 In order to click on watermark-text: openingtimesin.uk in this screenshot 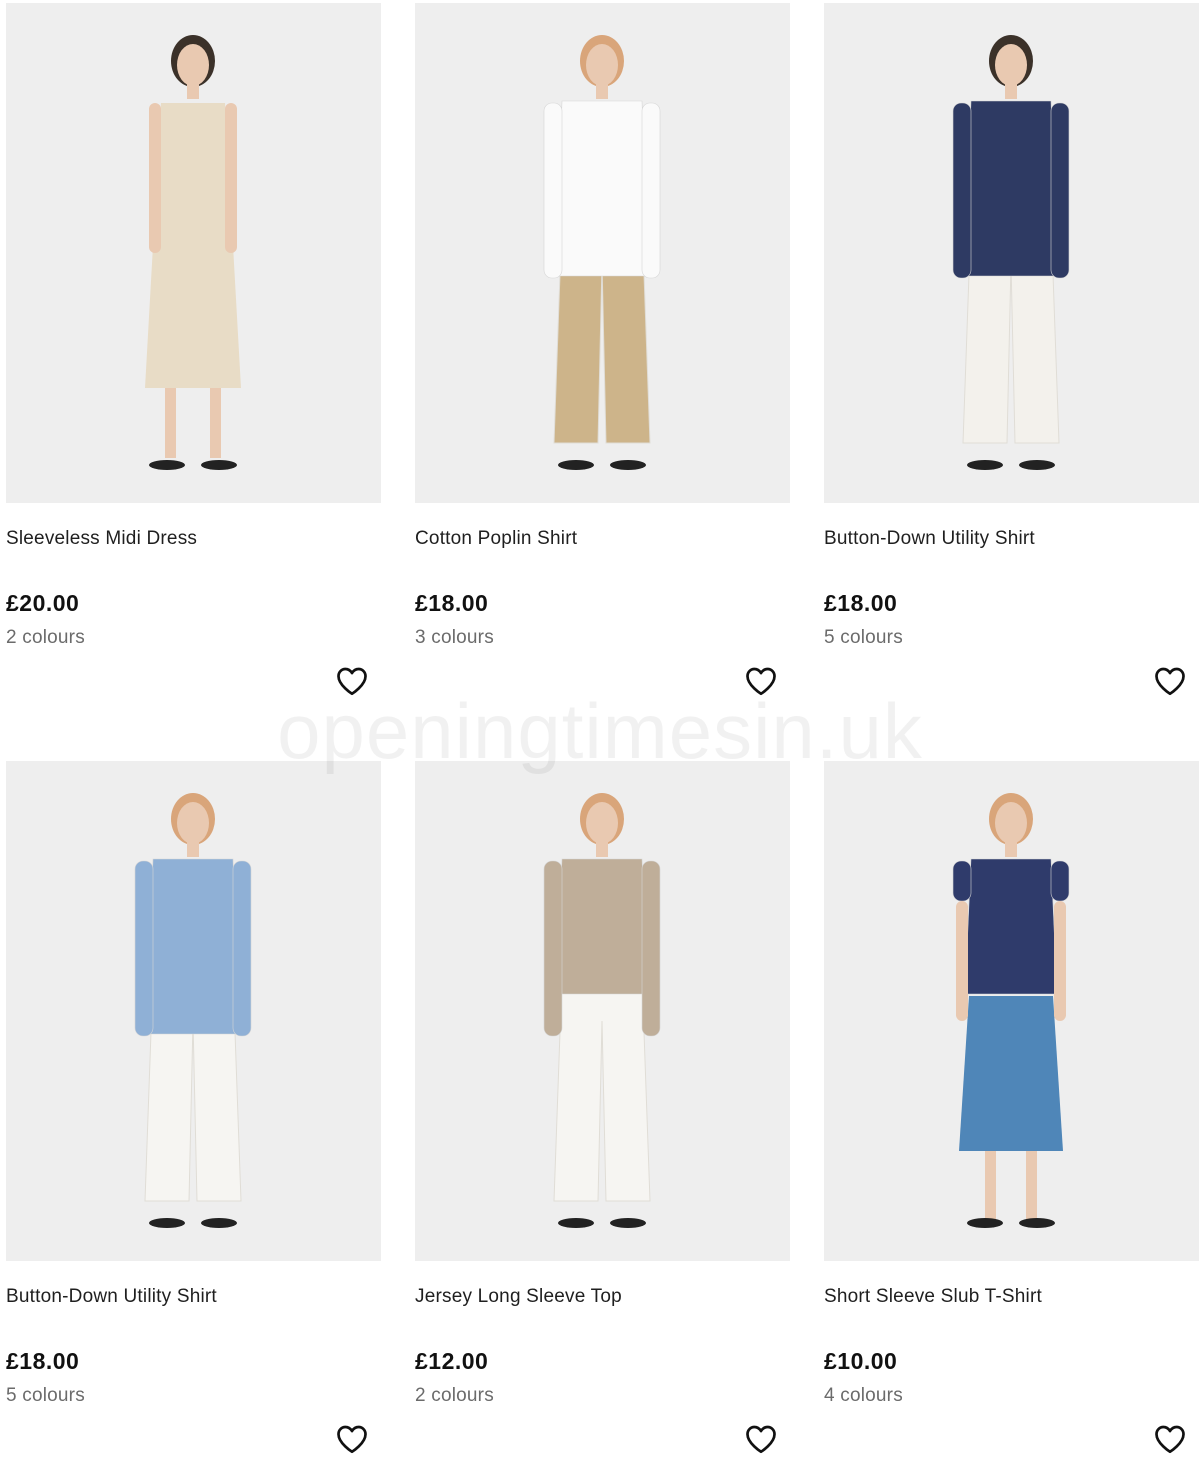, I will do `click(600, 731)`.